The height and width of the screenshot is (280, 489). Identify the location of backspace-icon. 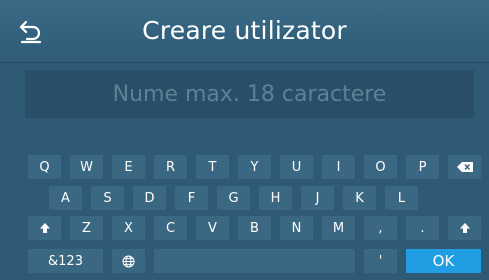
(464, 167).